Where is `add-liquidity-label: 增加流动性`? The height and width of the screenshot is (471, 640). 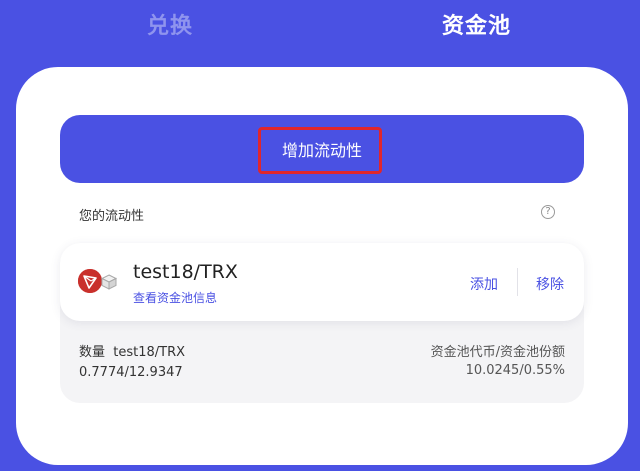
add-liquidity-label: 增加流动性 is located at coordinates (321, 150).